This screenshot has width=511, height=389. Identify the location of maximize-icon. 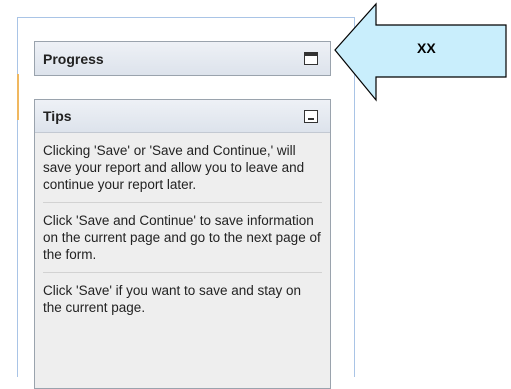
(311, 58).